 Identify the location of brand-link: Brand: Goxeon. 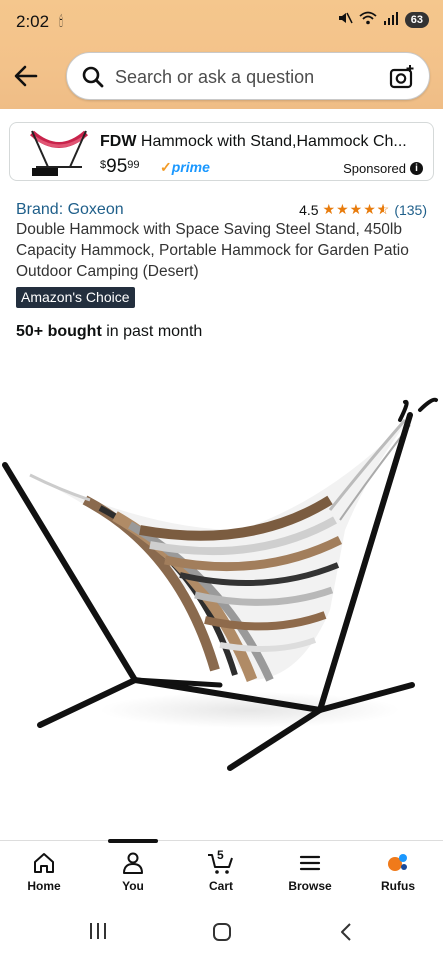
(70, 210).